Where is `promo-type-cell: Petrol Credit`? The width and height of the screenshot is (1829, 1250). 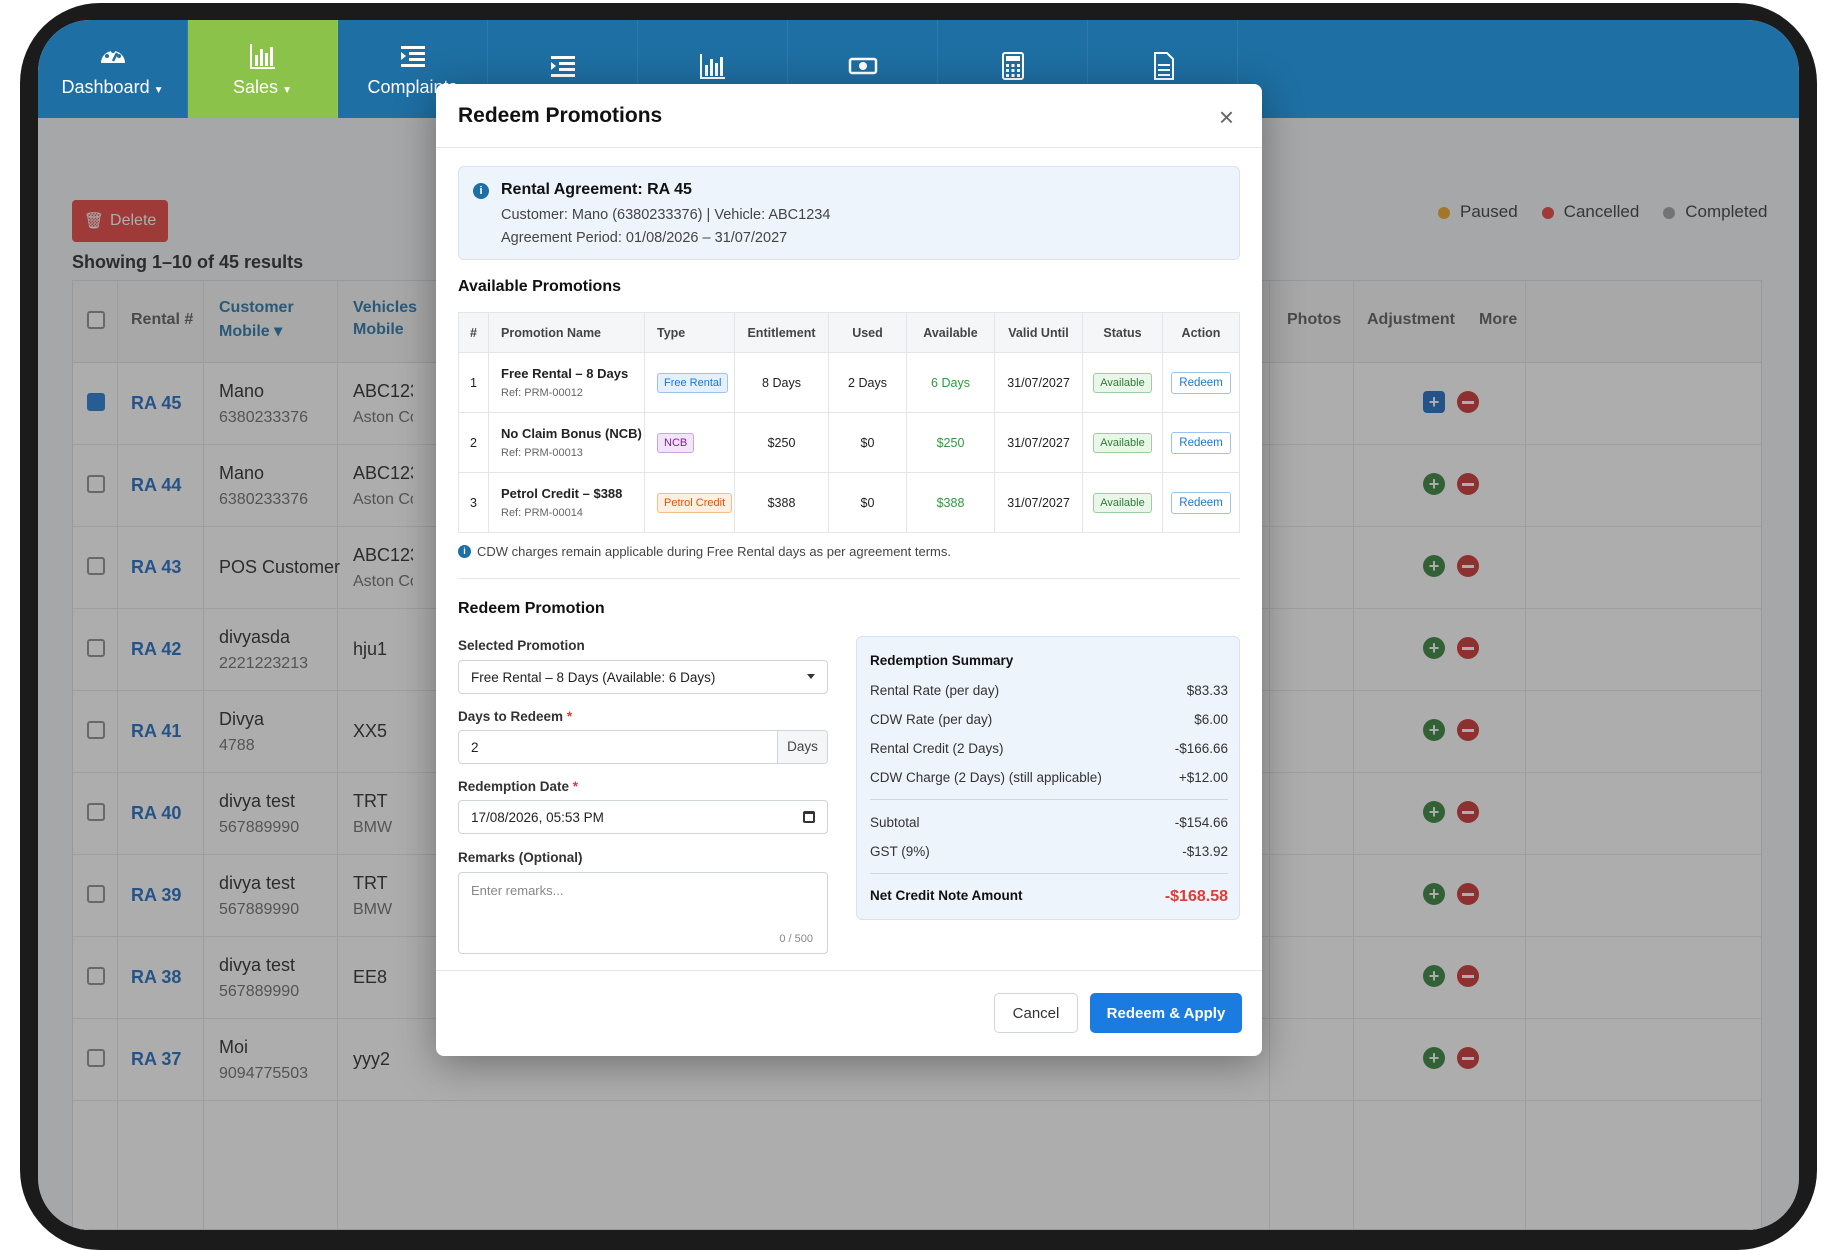
promo-type-cell: Petrol Credit is located at coordinates (689, 502).